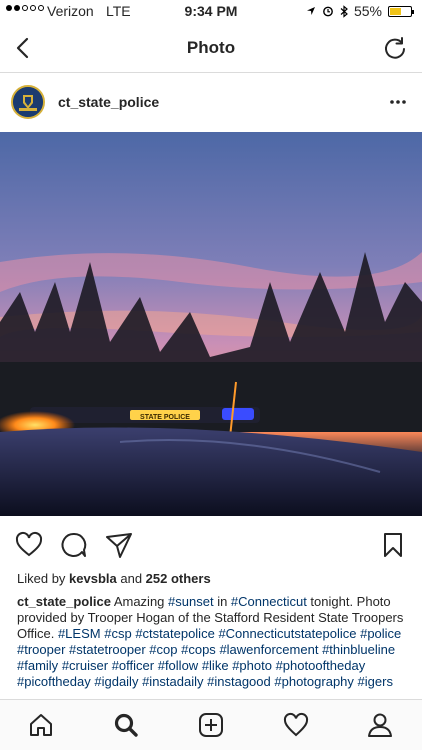  What do you see at coordinates (401, 11) in the screenshot?
I see `battery-icon` at bounding box center [401, 11].